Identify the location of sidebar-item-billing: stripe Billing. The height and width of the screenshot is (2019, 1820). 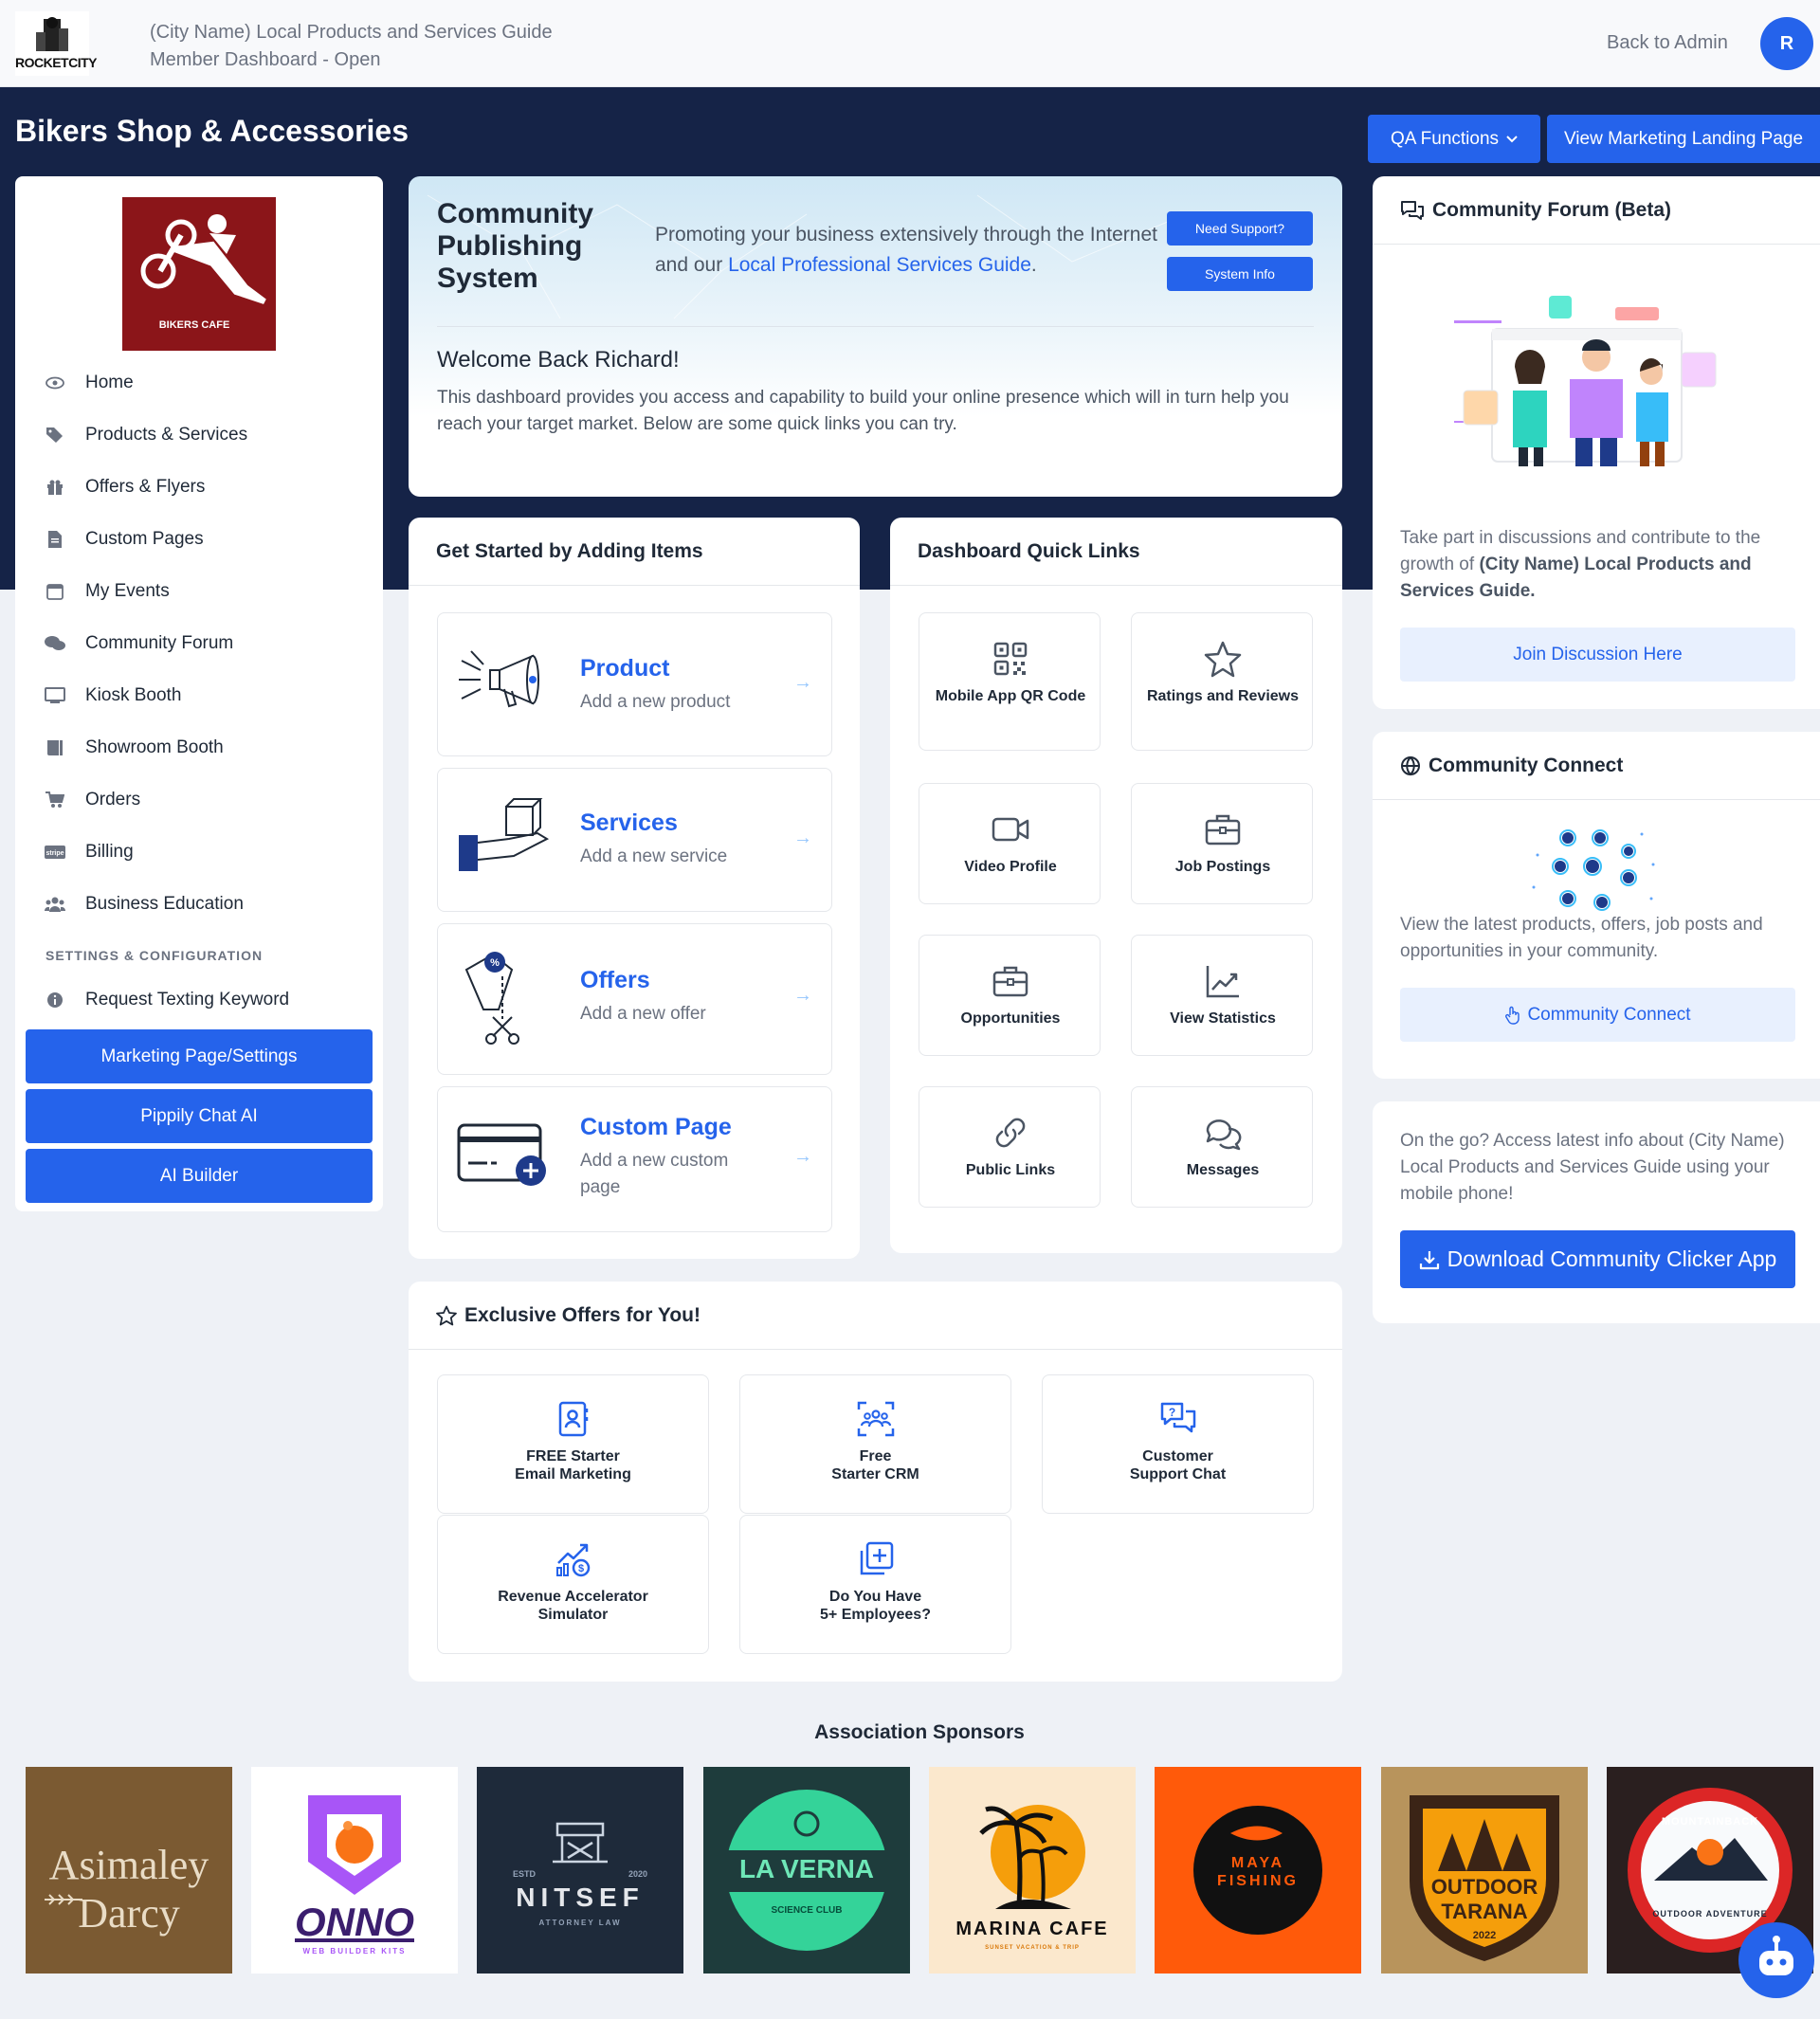
(89, 852).